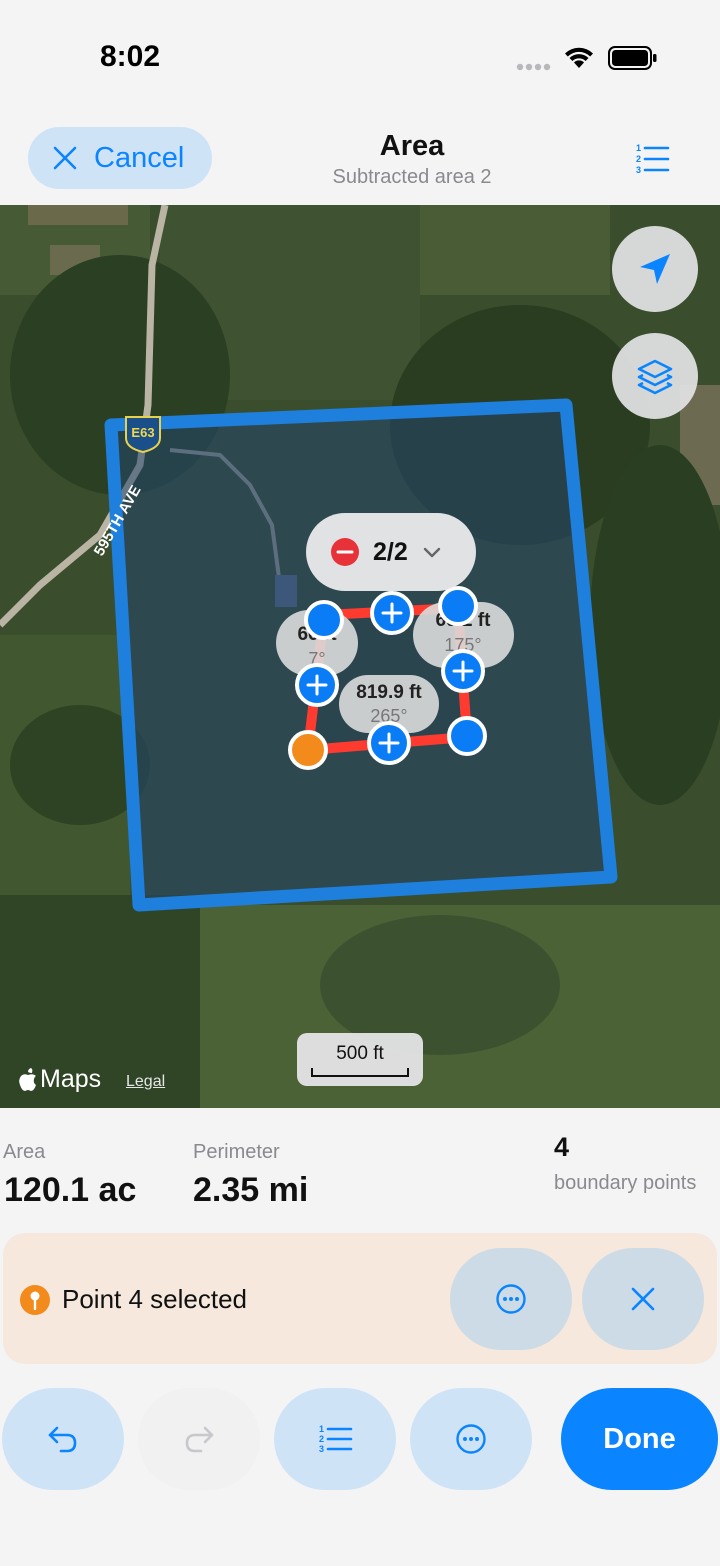 The width and height of the screenshot is (720, 1566). What do you see at coordinates (155, 1299) in the screenshot?
I see `selection-text: Point 4 selected` at bounding box center [155, 1299].